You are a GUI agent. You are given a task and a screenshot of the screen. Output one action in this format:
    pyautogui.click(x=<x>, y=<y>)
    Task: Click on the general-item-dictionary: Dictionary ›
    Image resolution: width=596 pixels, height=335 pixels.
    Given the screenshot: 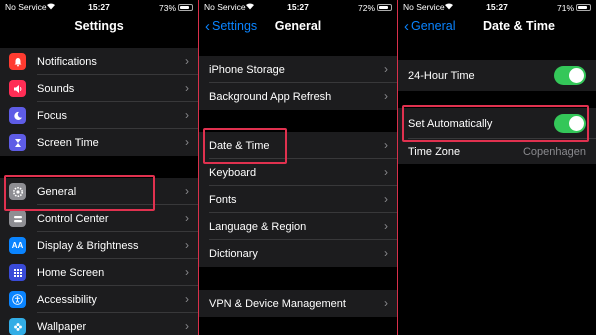 What is the action you would take?
    pyautogui.click(x=298, y=253)
    